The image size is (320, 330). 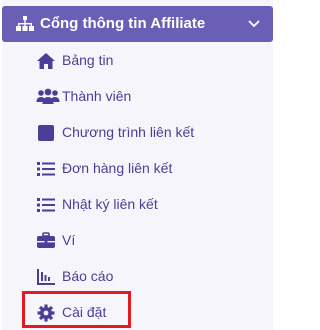 What do you see at coordinates (88, 276) in the screenshot?
I see `menu-item-label: Báo cáo` at bounding box center [88, 276].